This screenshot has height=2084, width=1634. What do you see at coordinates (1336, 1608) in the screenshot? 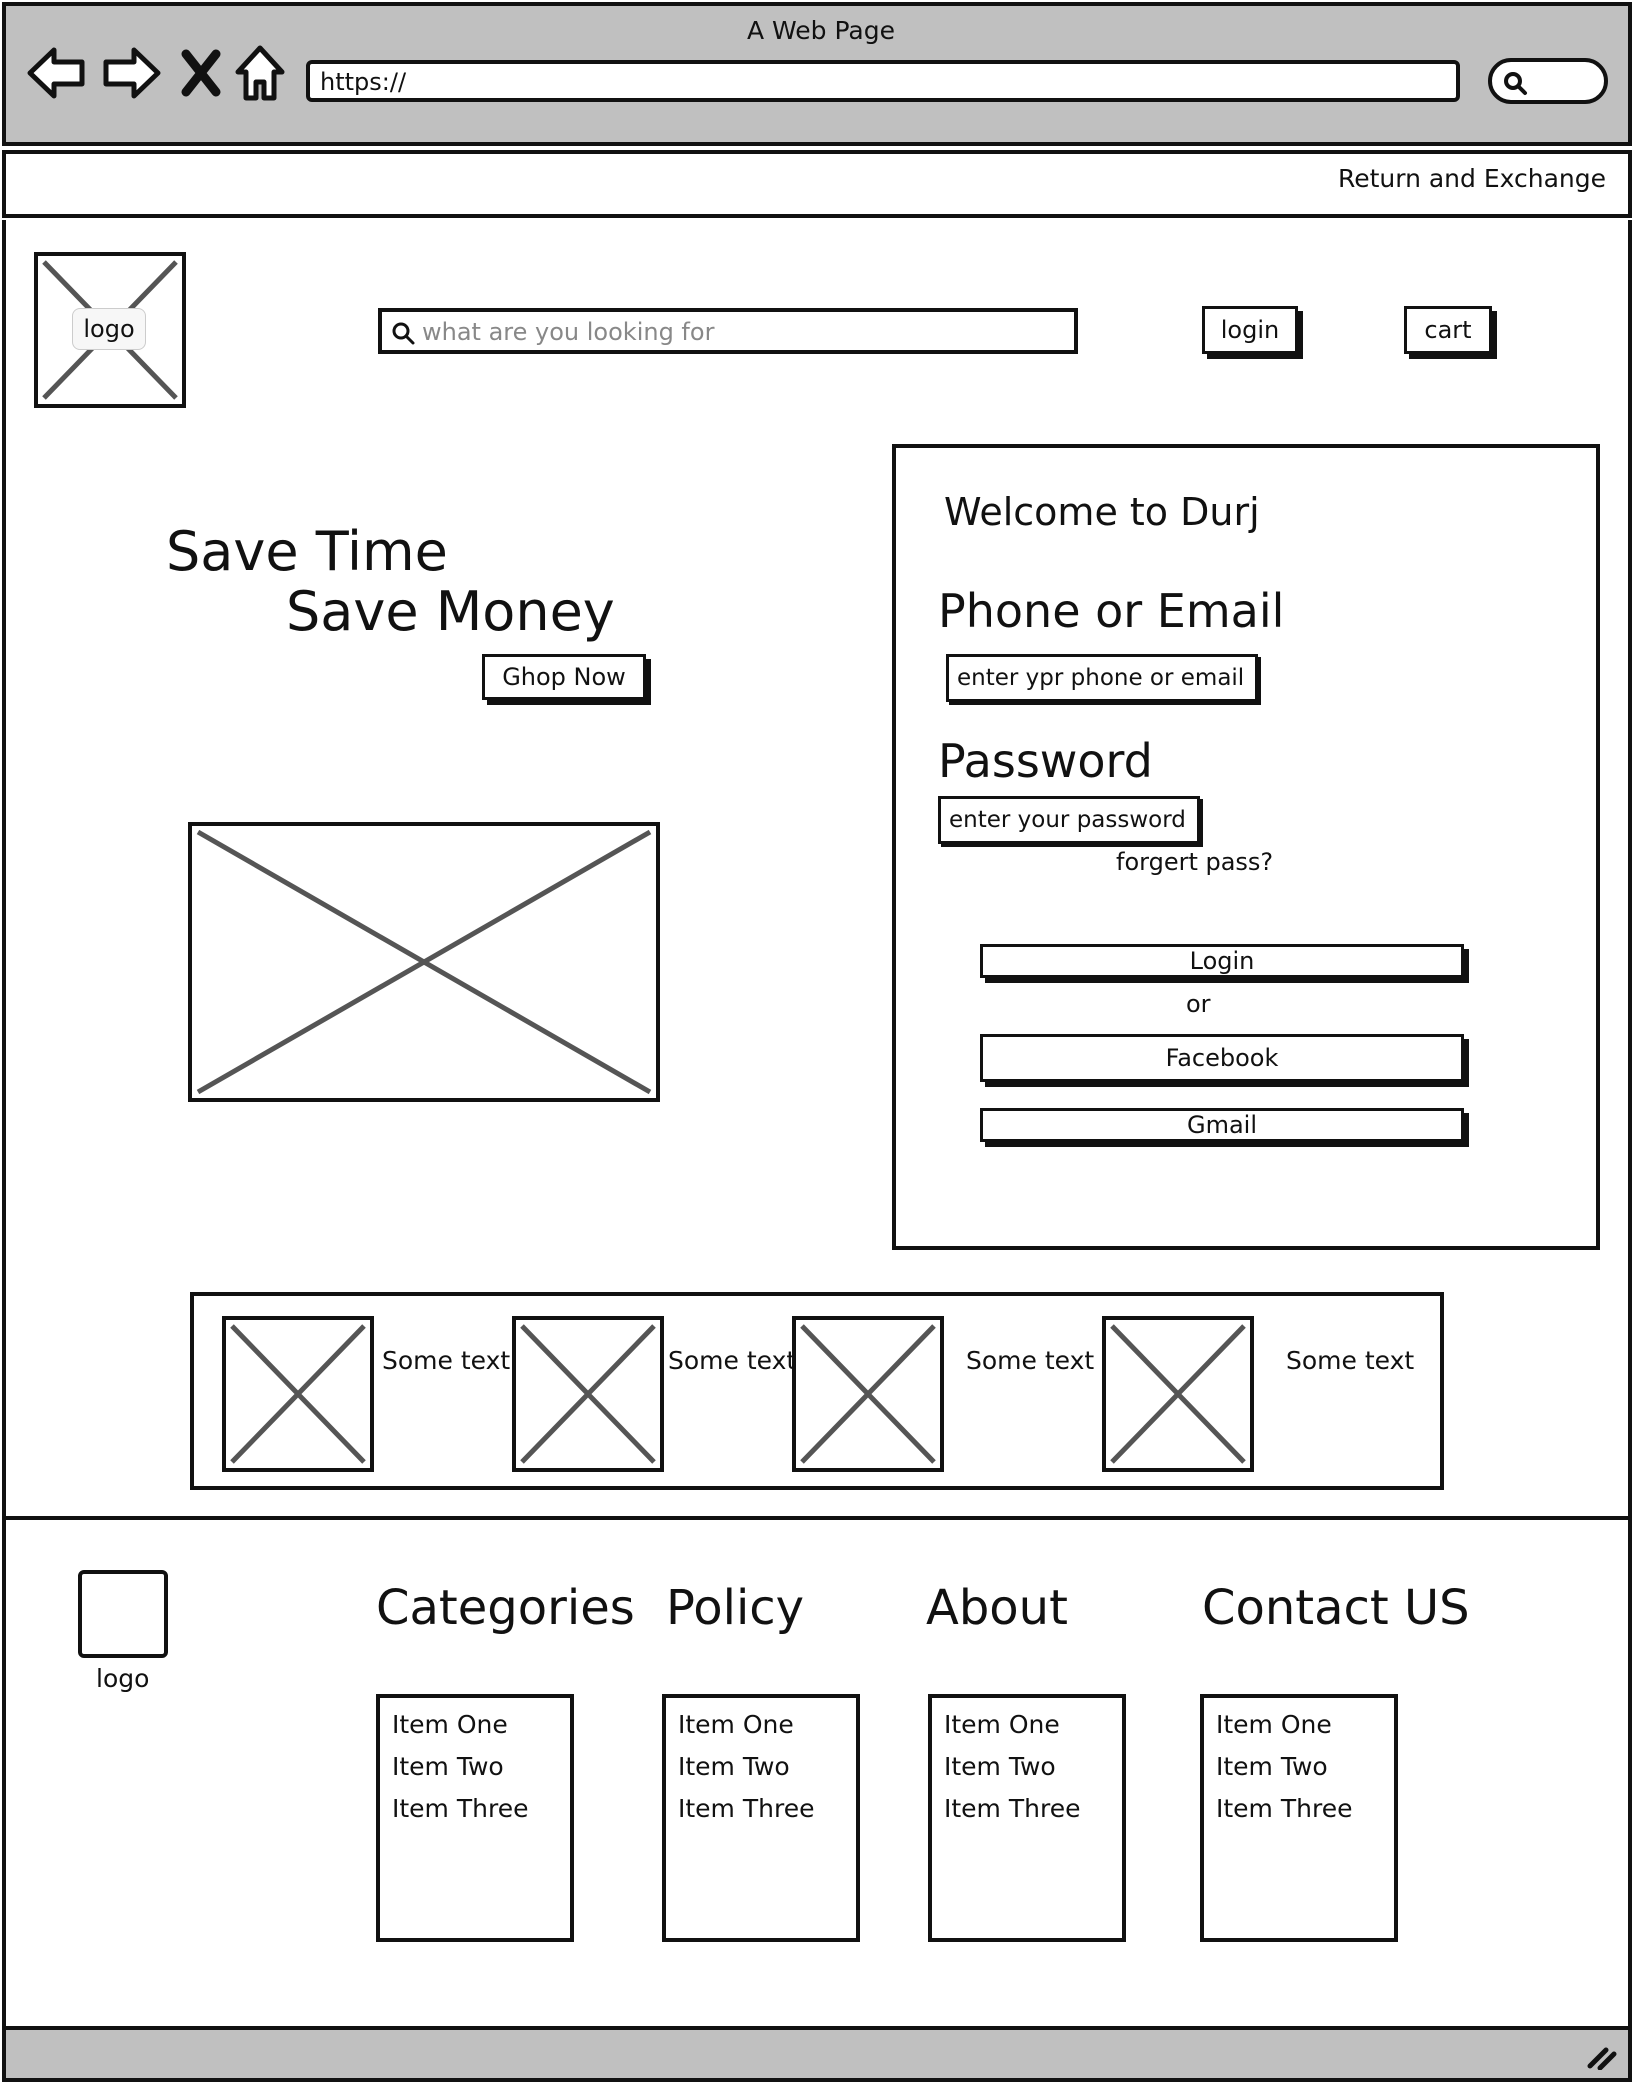
I see `footer-heading-contact: Contact US` at bounding box center [1336, 1608].